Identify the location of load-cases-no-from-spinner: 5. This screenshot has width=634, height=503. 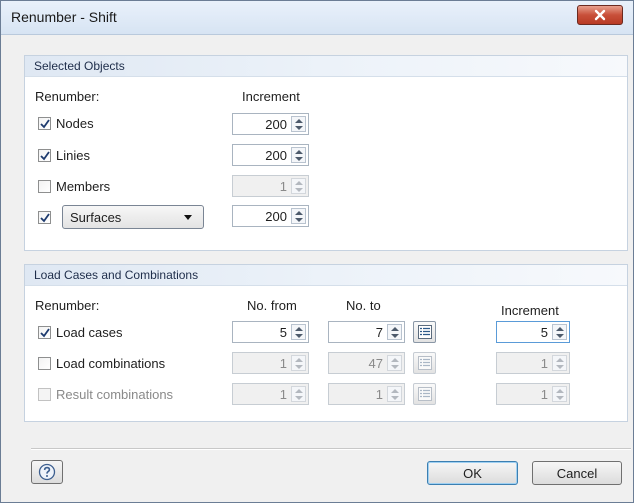
(270, 332).